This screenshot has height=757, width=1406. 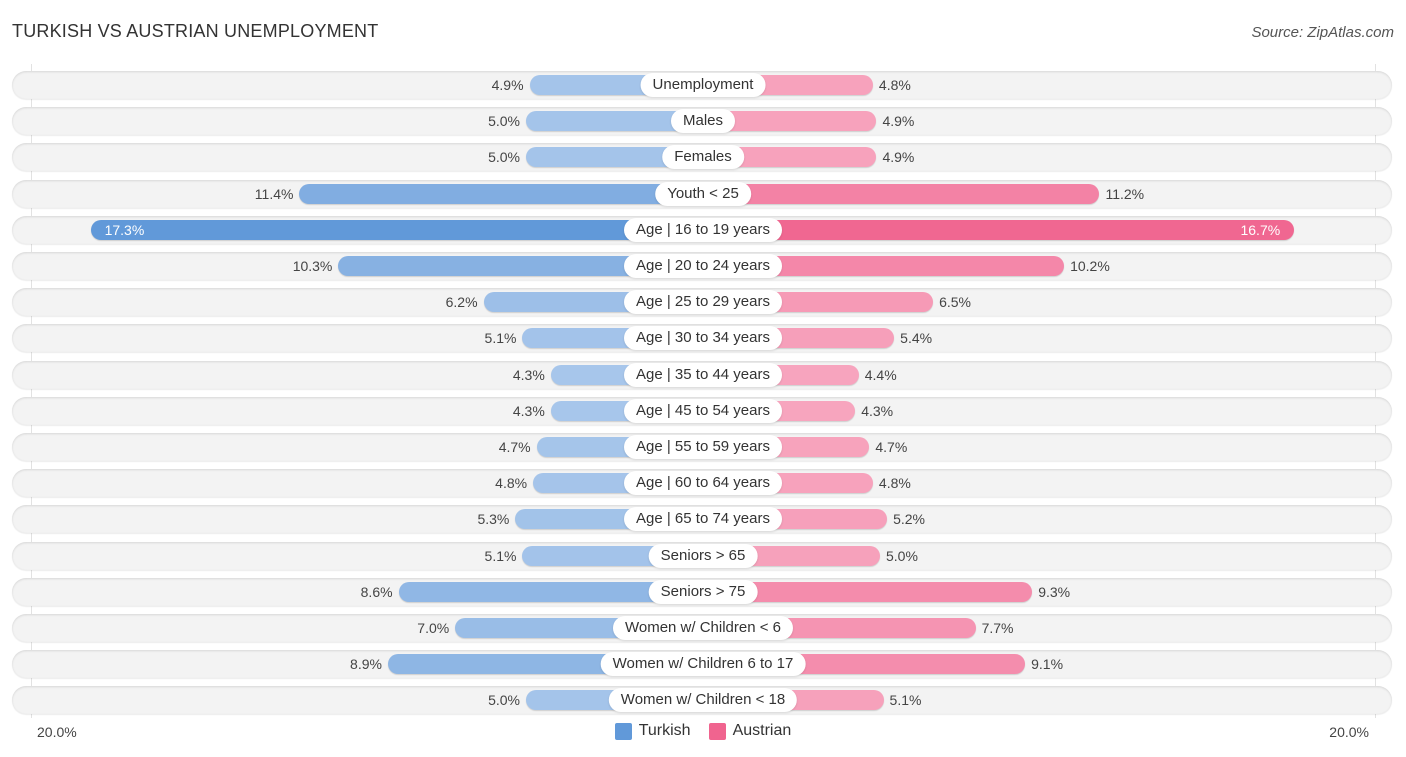 I want to click on legend-item-turkish: Turkish, so click(x=652, y=731).